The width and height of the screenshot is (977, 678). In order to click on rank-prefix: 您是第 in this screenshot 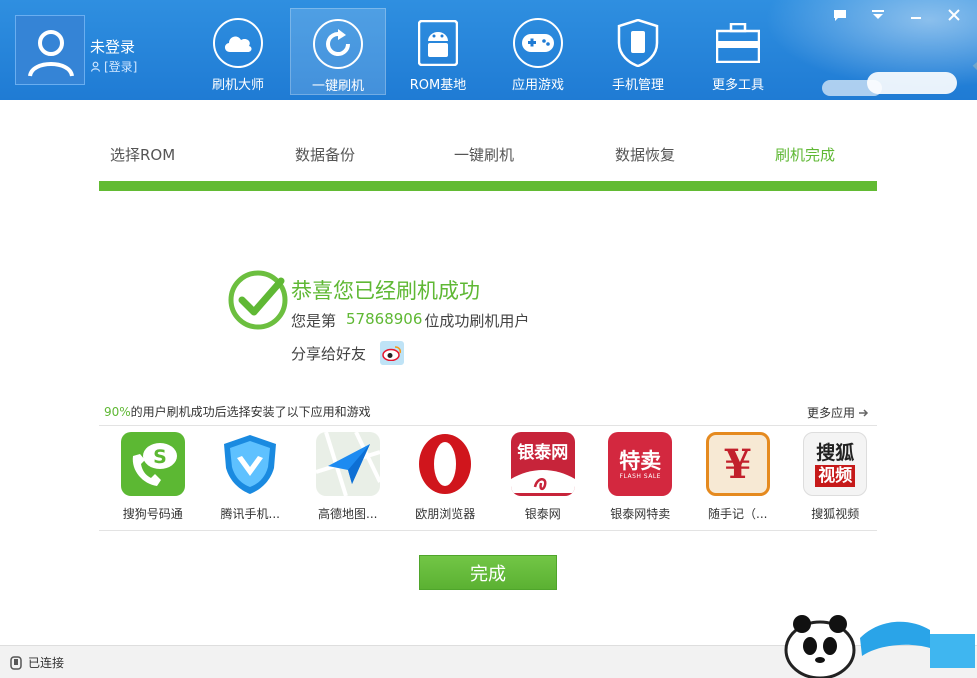, I will do `click(314, 321)`.